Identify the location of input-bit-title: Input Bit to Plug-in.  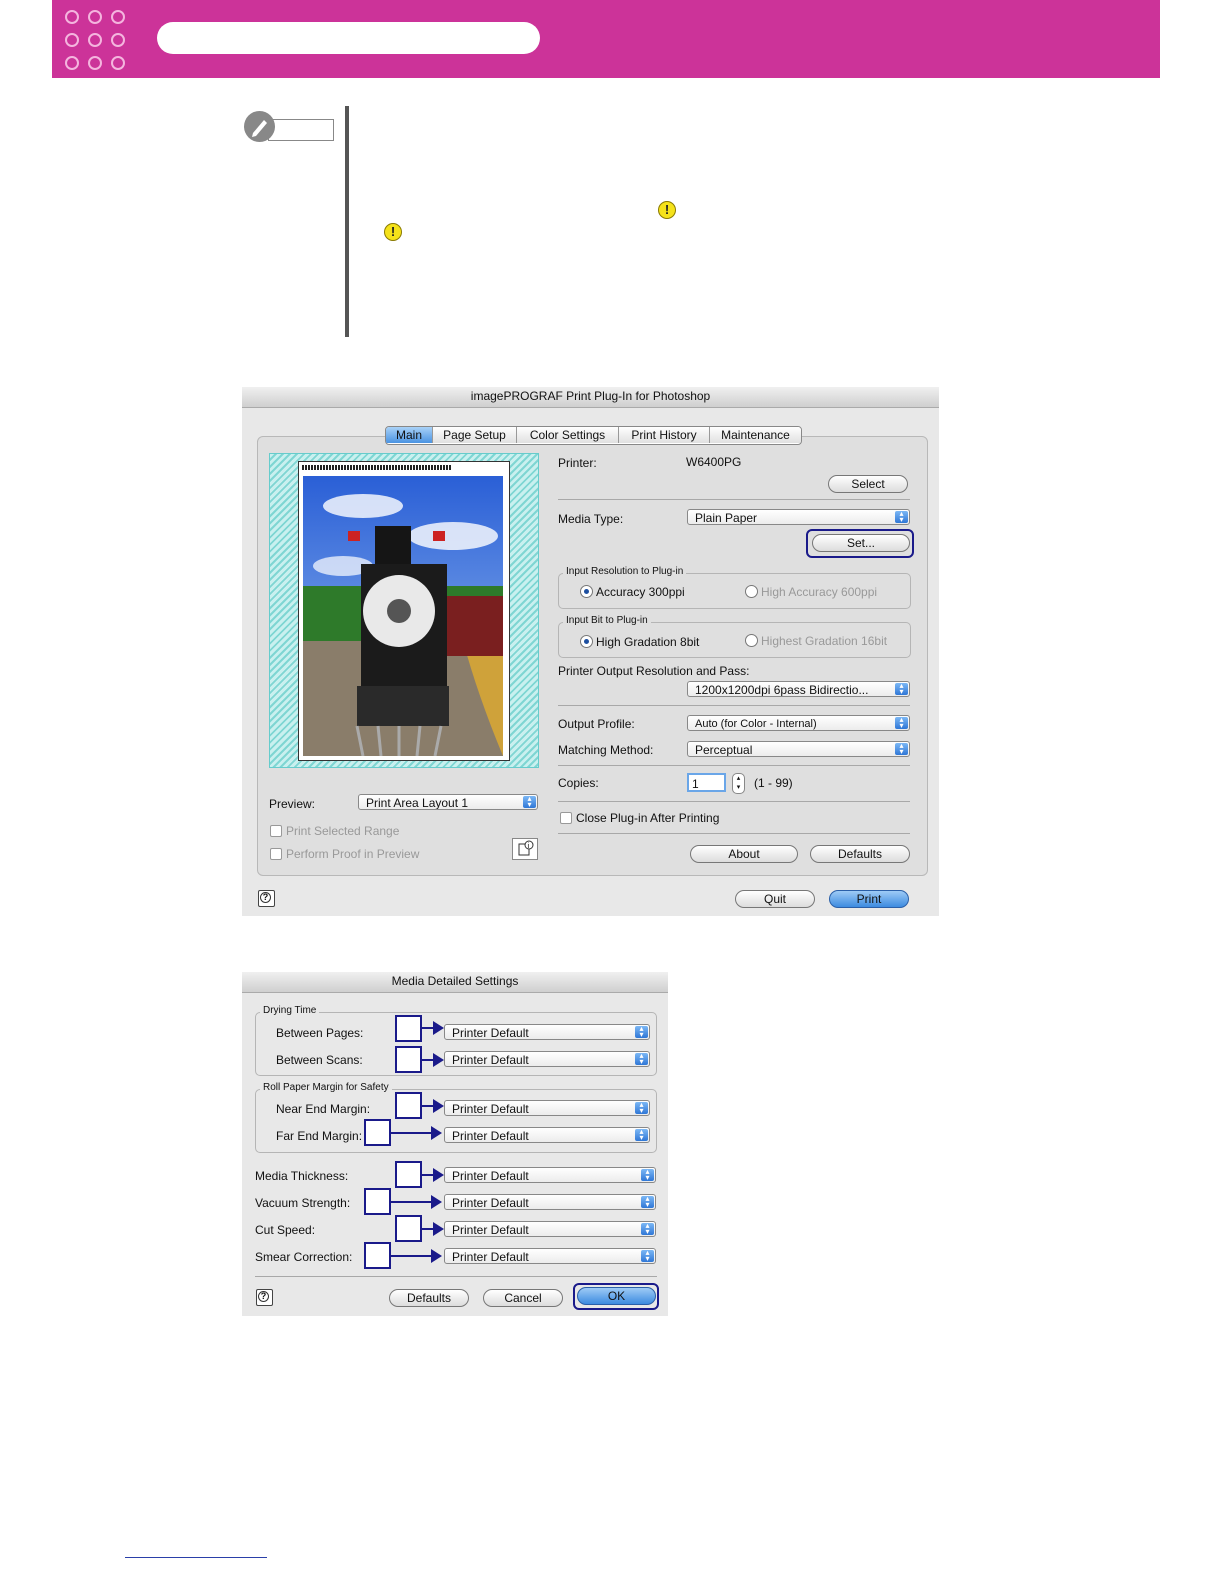
(607, 620).